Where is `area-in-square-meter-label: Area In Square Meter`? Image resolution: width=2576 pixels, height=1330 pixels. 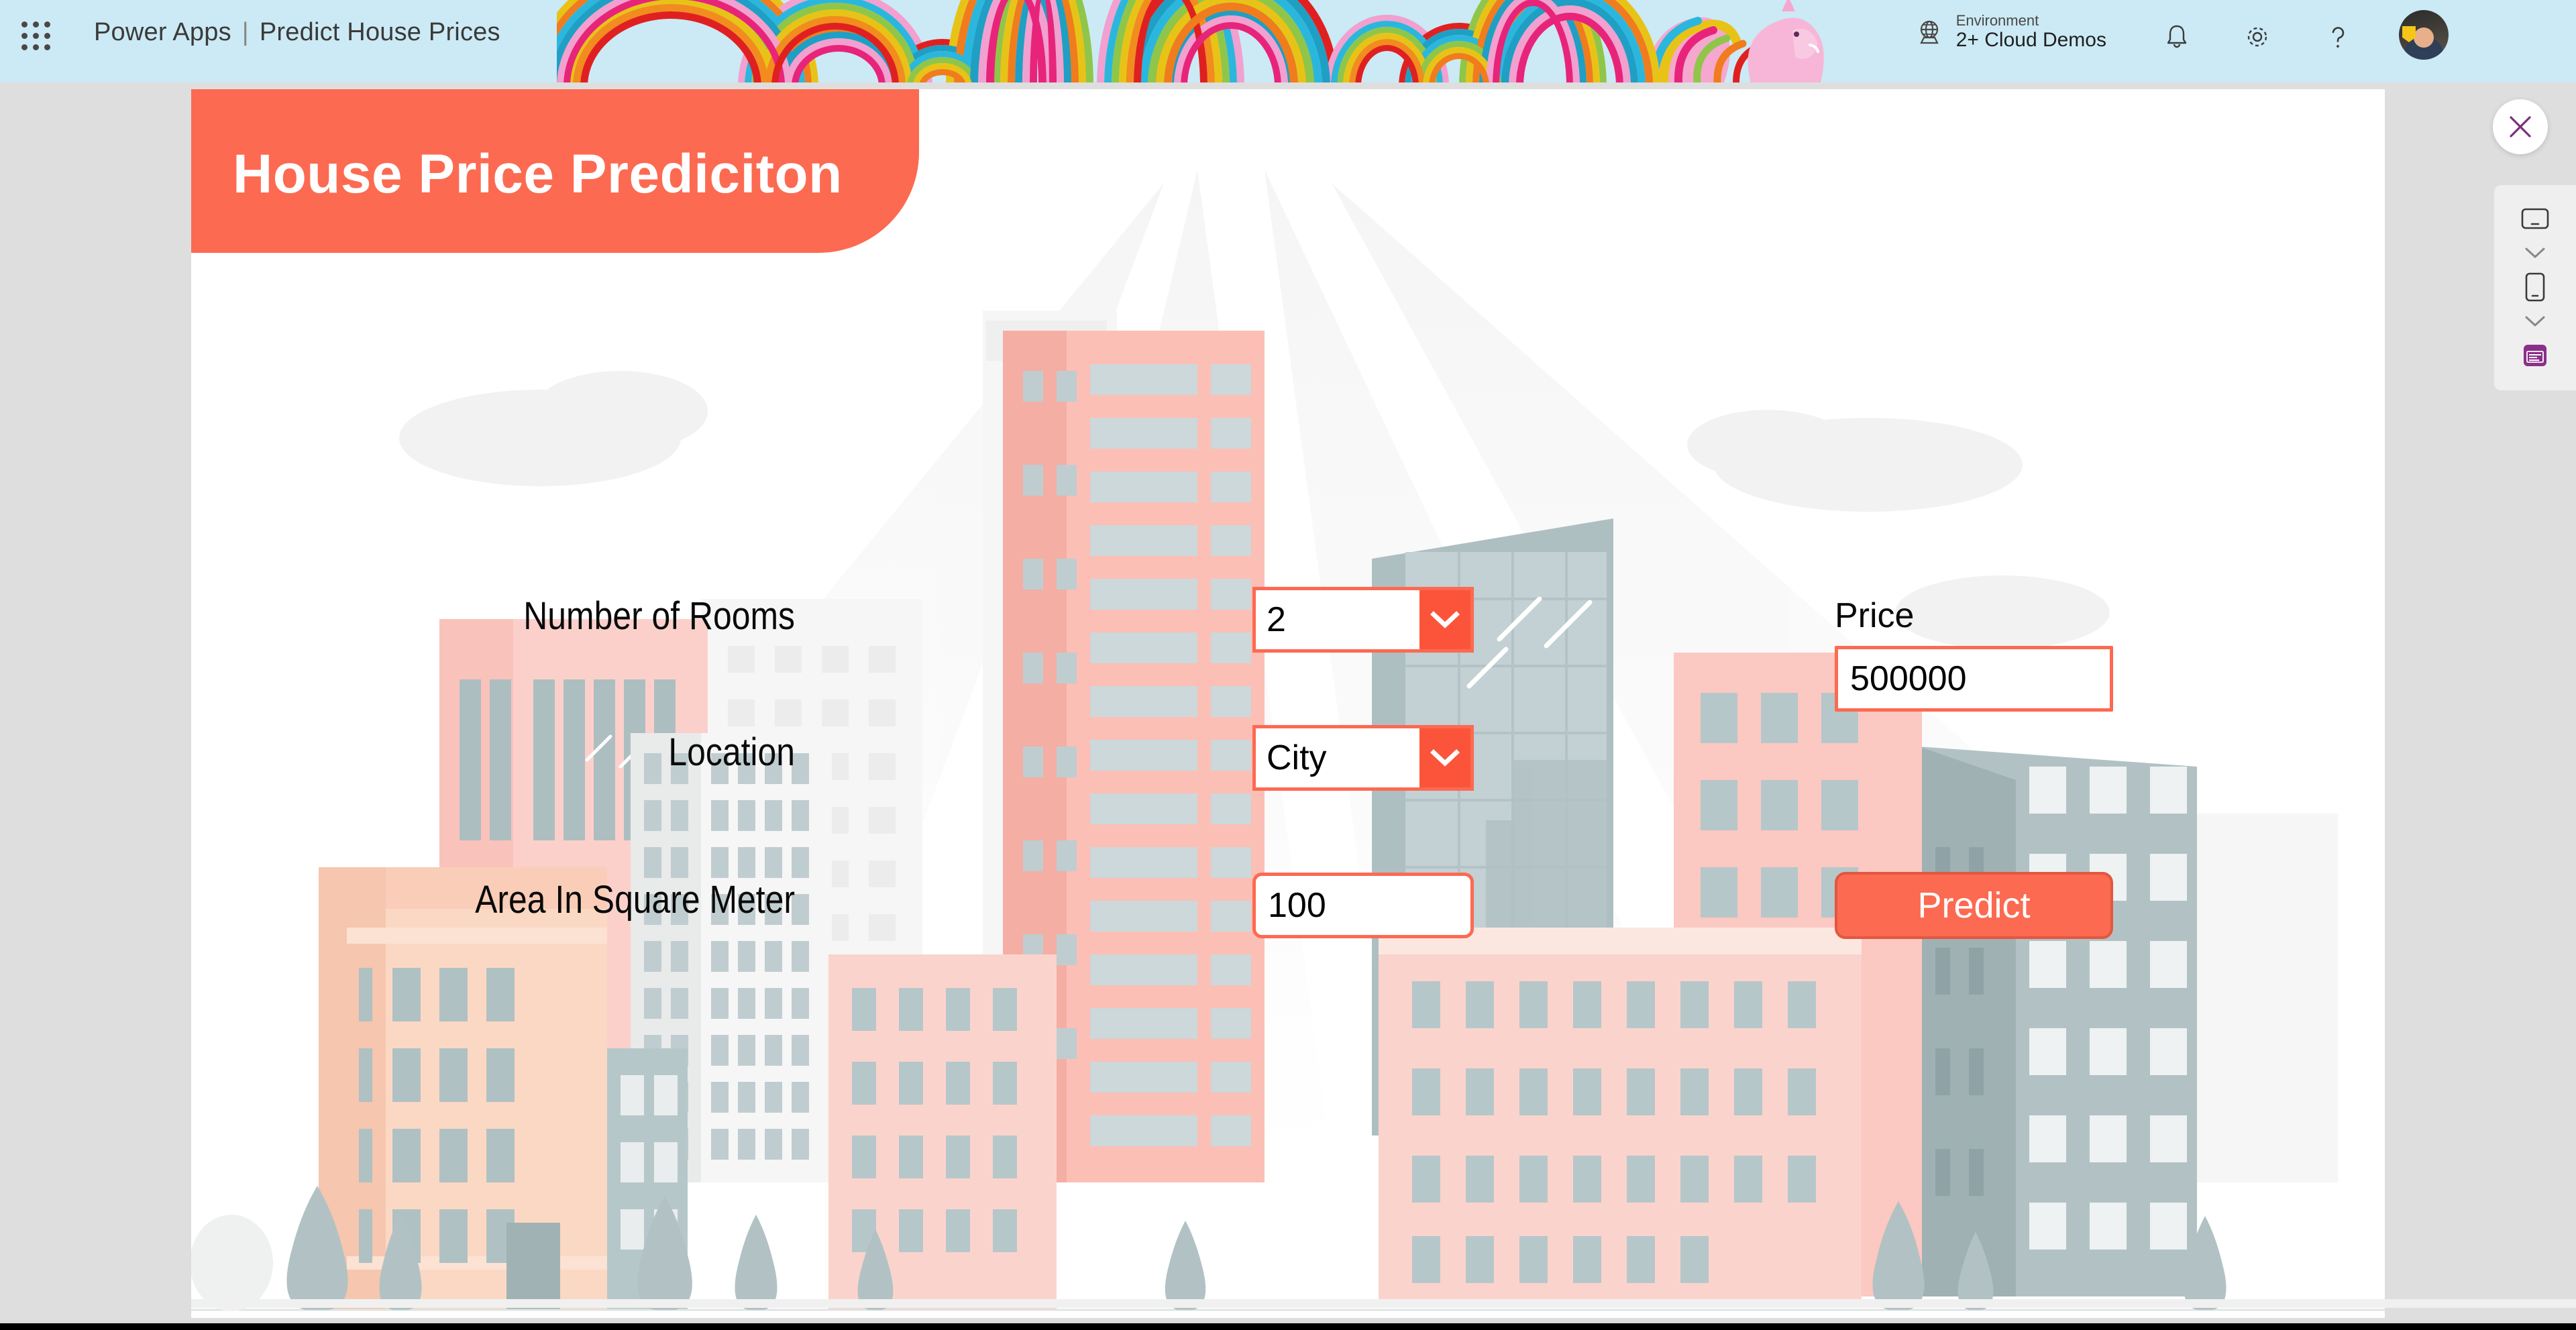
area-in-square-meter-label: Area In Square Meter is located at coordinates (635, 900).